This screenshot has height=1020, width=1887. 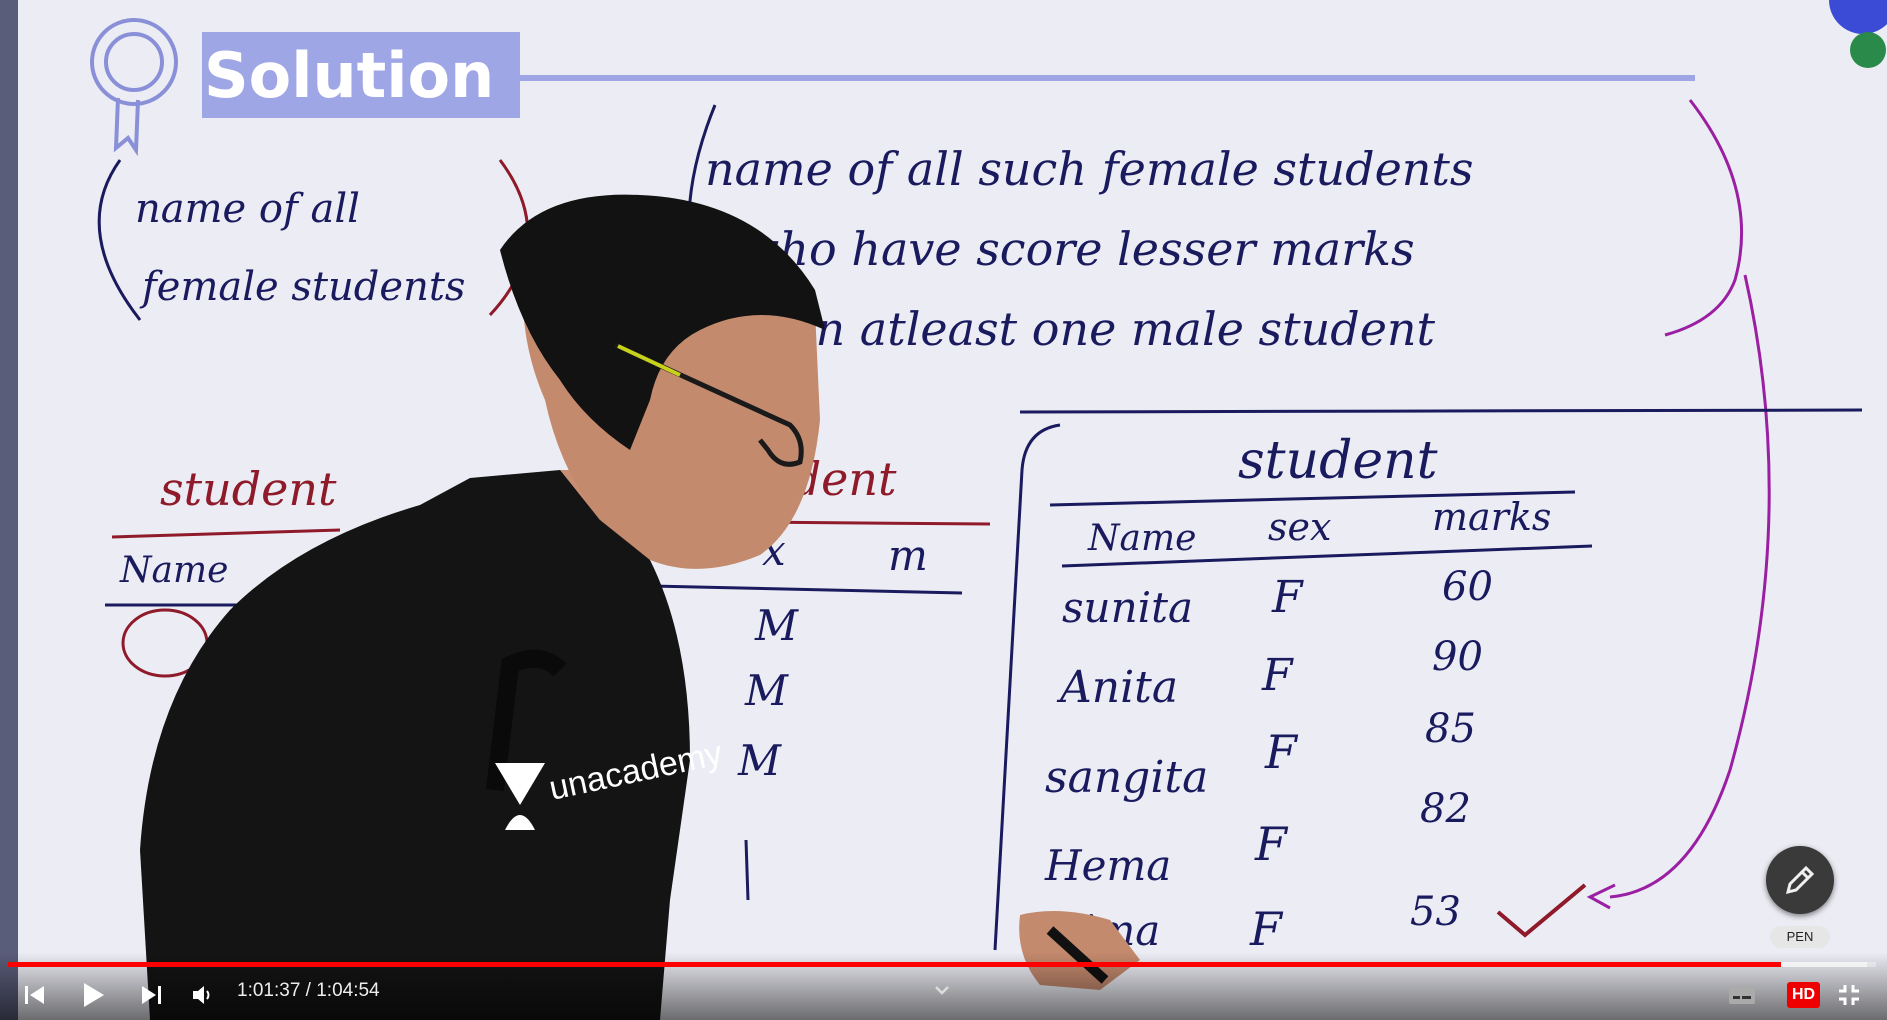 What do you see at coordinates (776, 625) in the screenshot?
I see `middle-table-sex-1: M` at bounding box center [776, 625].